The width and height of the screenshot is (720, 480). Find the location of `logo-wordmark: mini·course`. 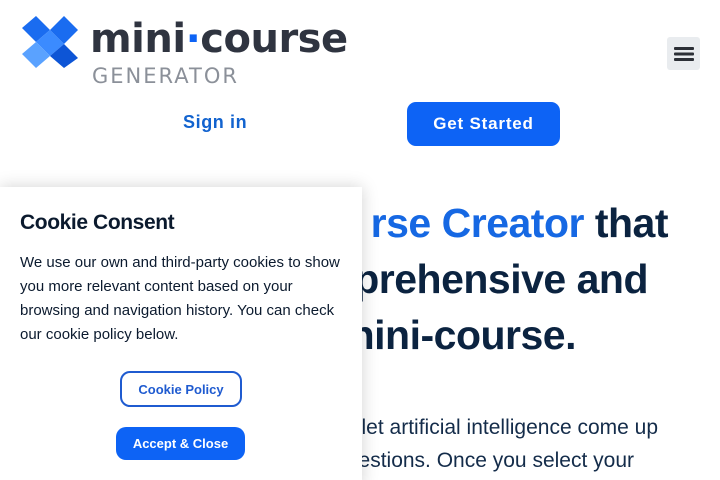

logo-wordmark: mini·course is located at coordinates (219, 39).